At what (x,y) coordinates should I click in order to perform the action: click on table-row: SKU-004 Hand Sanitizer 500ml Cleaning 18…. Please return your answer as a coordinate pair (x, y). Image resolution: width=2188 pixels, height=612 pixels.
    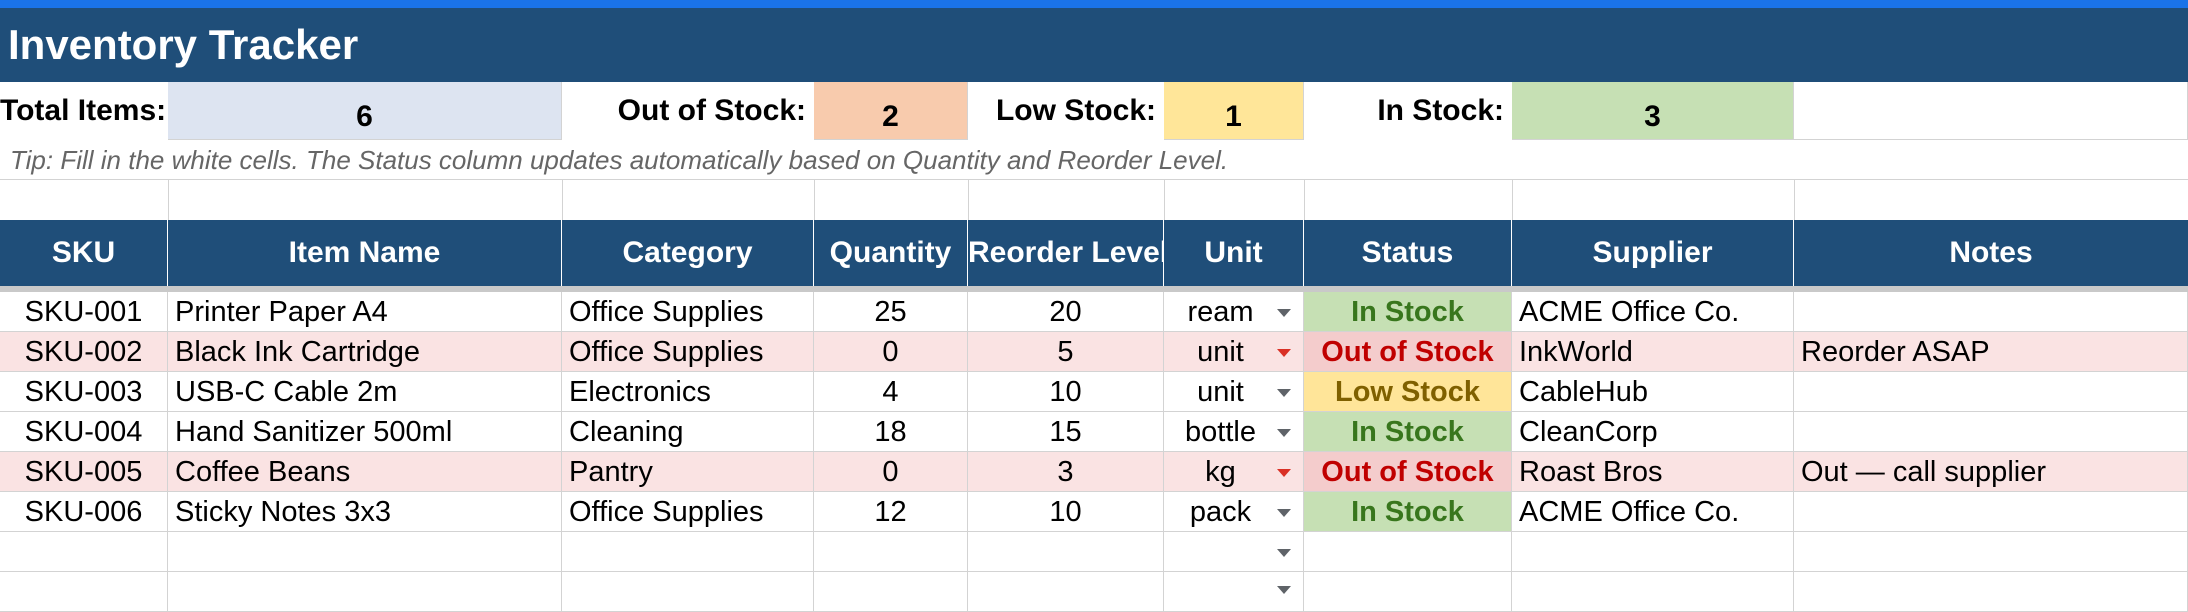
    Looking at the image, I should click on (1094, 432).